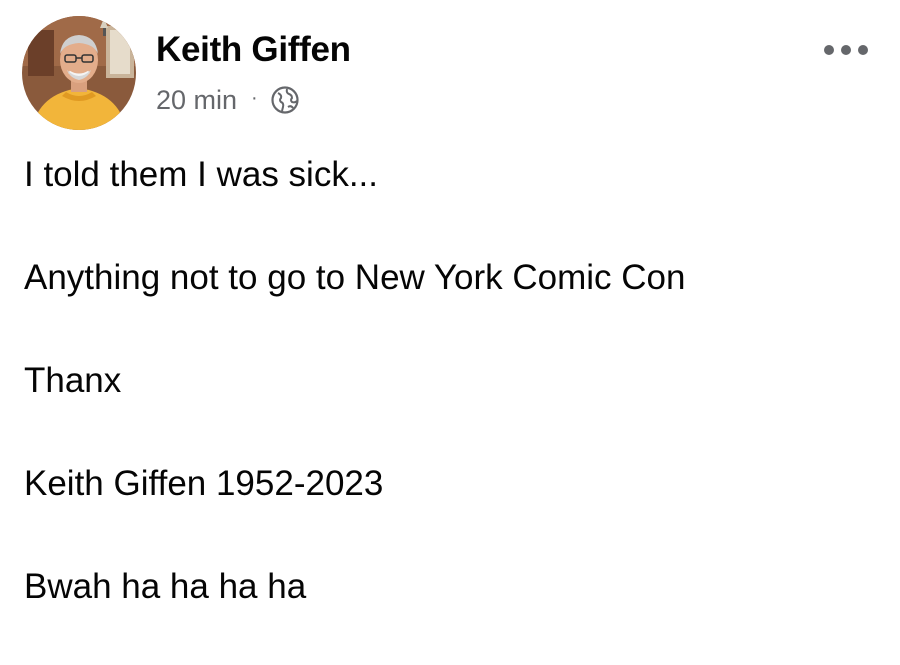 Image resolution: width=900 pixels, height=665 pixels. I want to click on post-line: Anything not to go to New York Comic Con, so click(355, 277).